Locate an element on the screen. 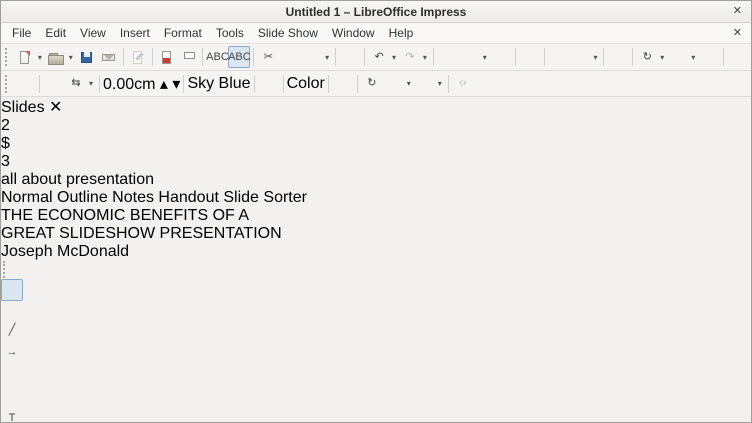 The height and width of the screenshot is (423, 752). select-cursor-icon is located at coordinates (12, 290).